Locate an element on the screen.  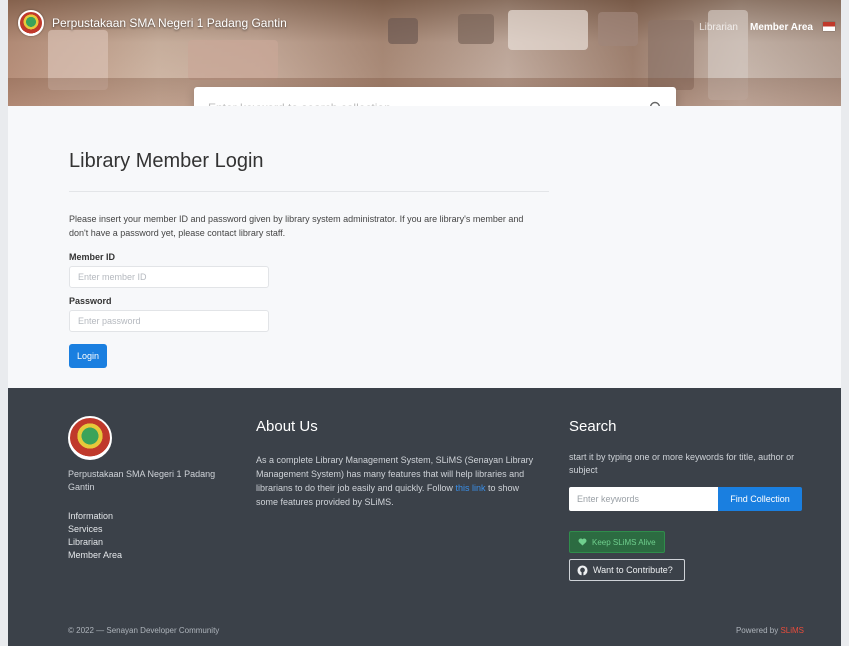
footer-brand: Perpustakaan SMA Negeri 1 Padang Gantin is located at coordinates (142, 480).